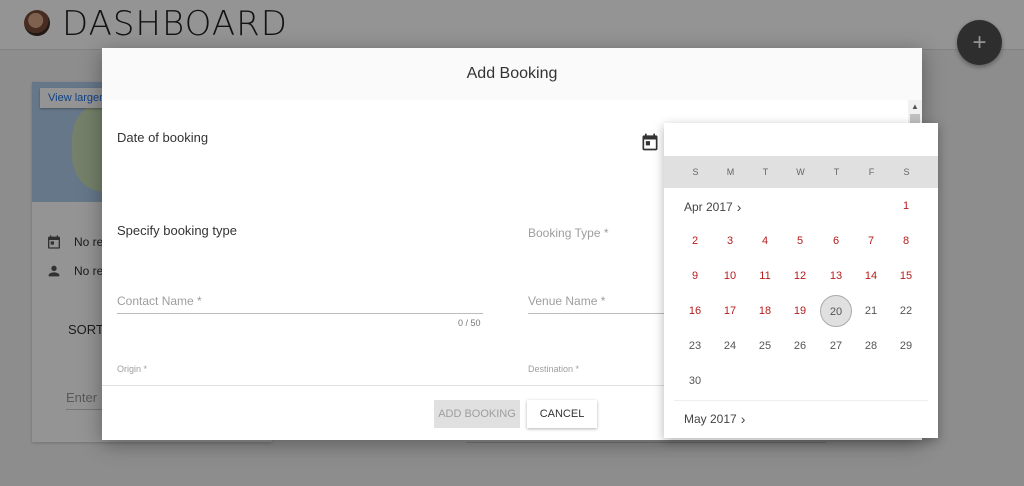 Image resolution: width=1024 pixels, height=486 pixels. Describe the element at coordinates (871, 276) in the screenshot. I see `calendar-day: 14` at that location.